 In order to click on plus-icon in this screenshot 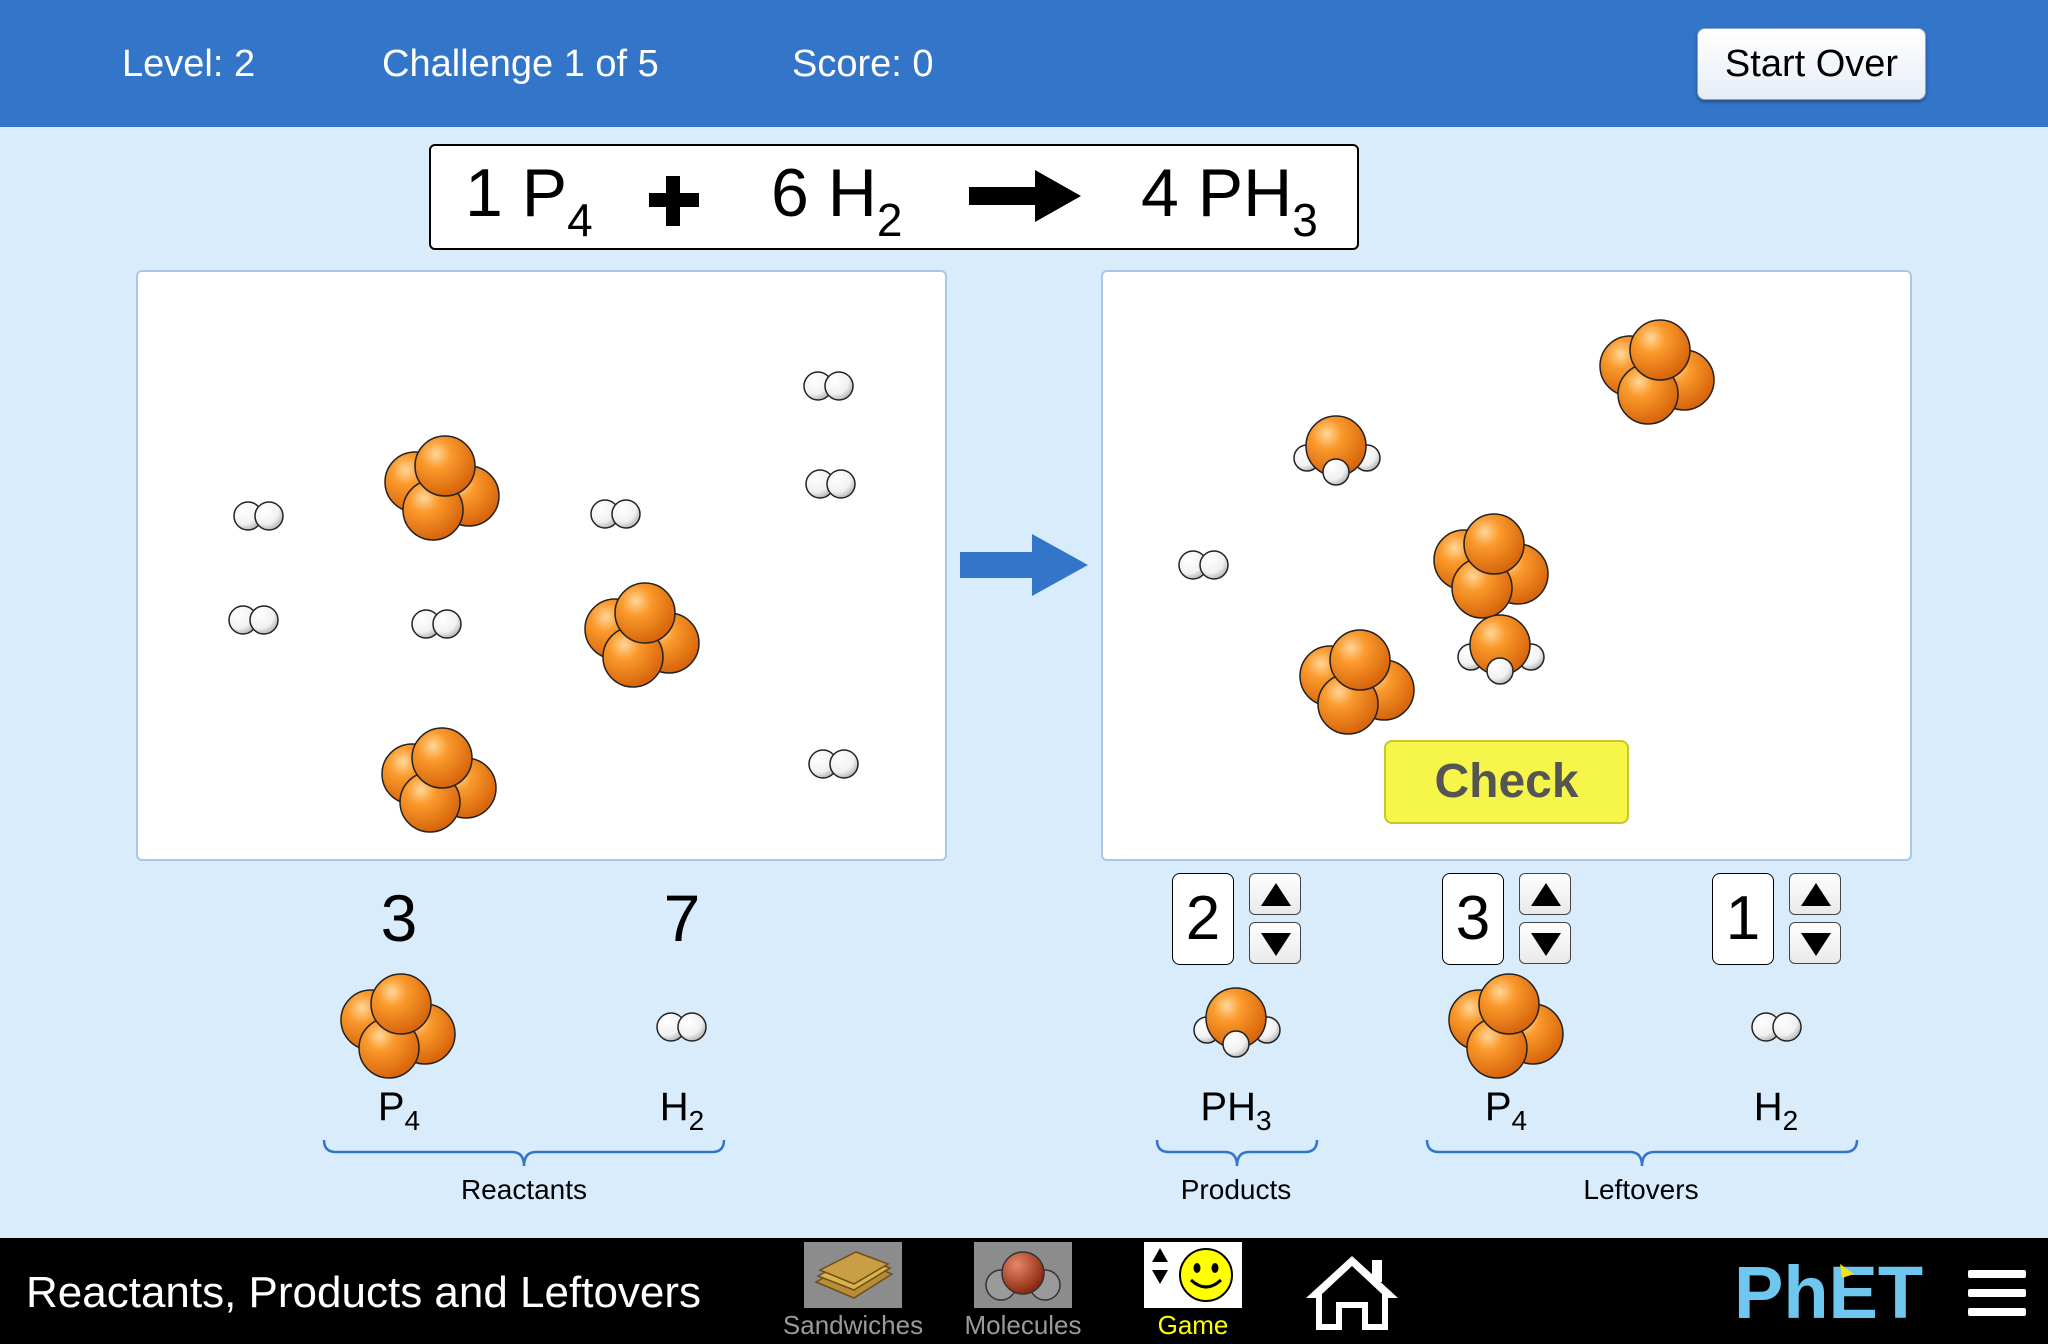, I will do `click(674, 201)`.